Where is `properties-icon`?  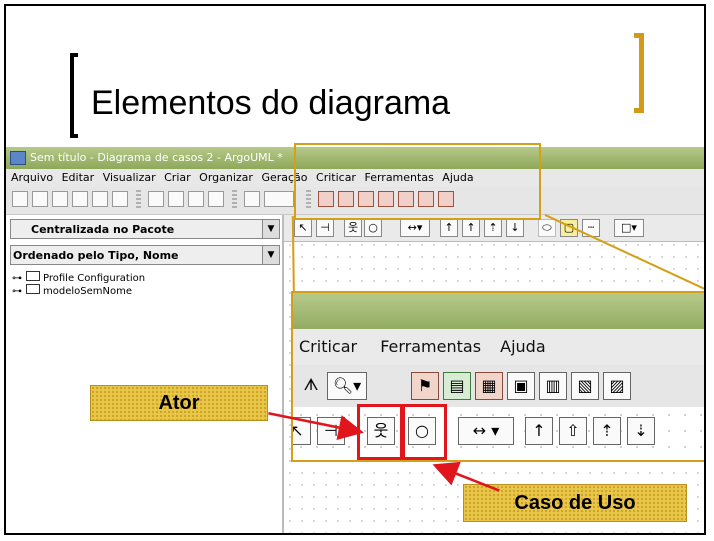
properties-icon is located at coordinates (196, 199).